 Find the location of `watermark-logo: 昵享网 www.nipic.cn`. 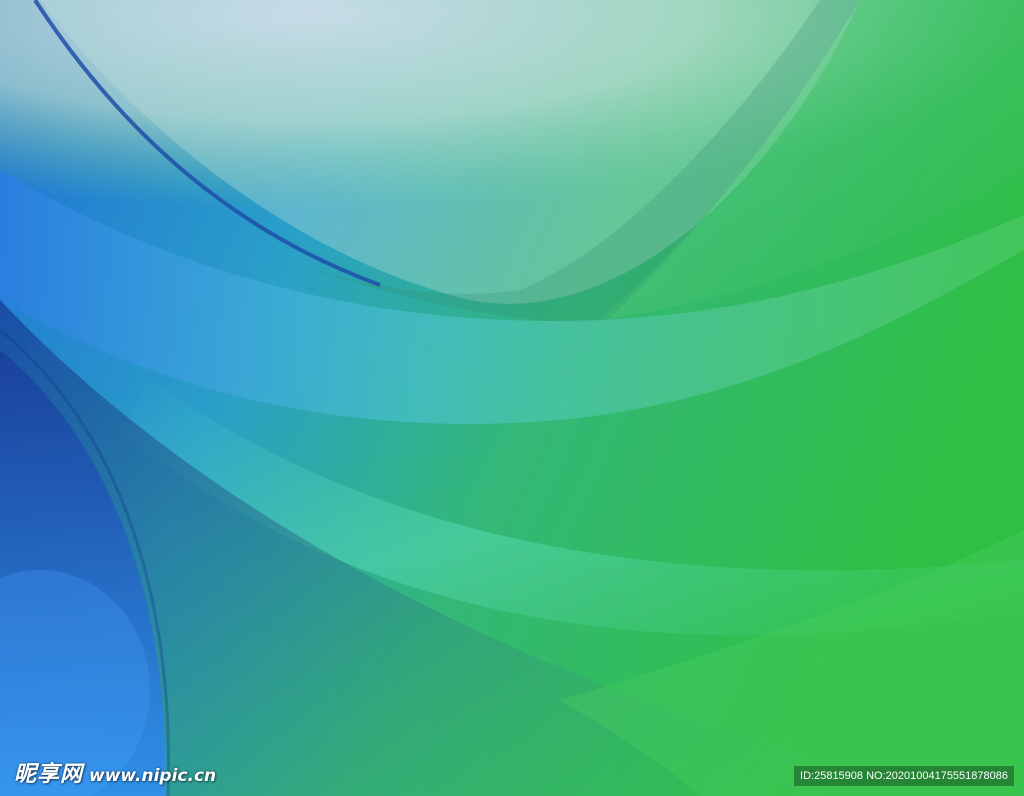

watermark-logo: 昵享网 www.nipic.cn is located at coordinates (115, 772).